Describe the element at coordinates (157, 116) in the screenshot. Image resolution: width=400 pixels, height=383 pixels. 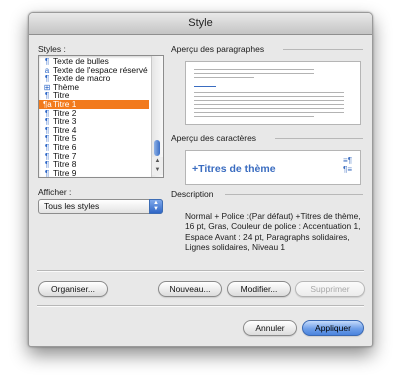
I see `styles-scrollbar: ▲ ▼` at that location.